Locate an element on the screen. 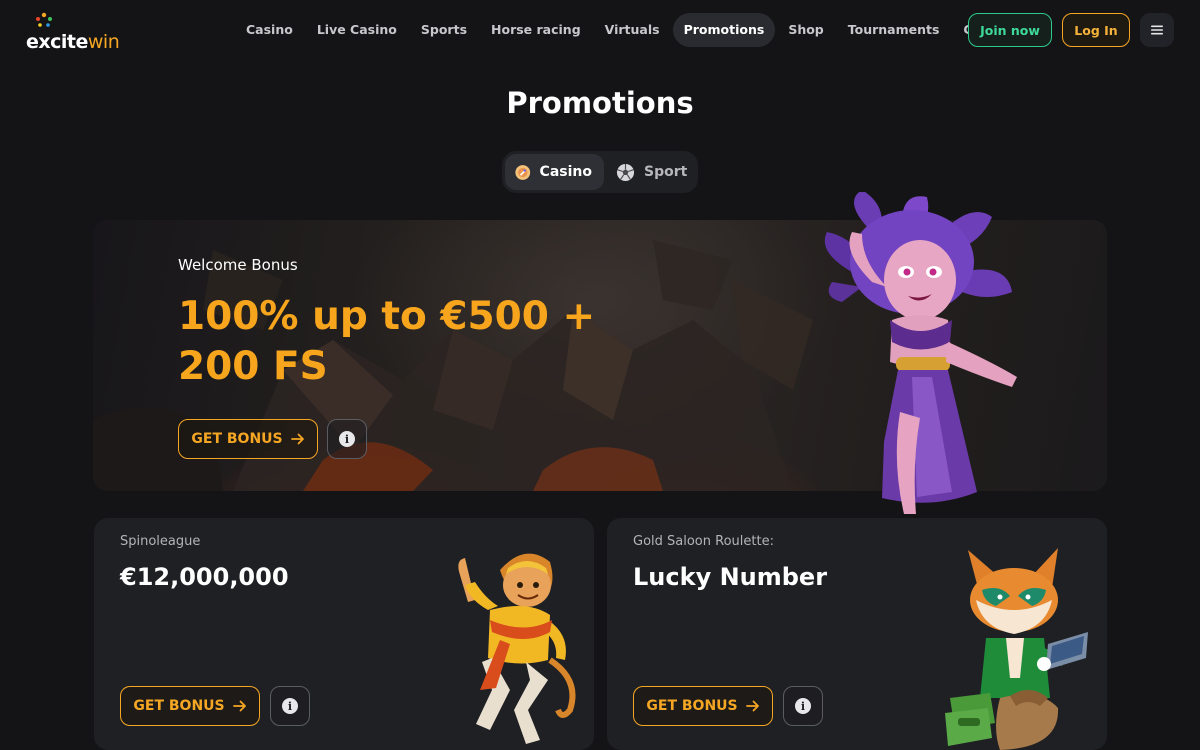  card2-get-bonus-button: GET BONUS is located at coordinates (703, 706).